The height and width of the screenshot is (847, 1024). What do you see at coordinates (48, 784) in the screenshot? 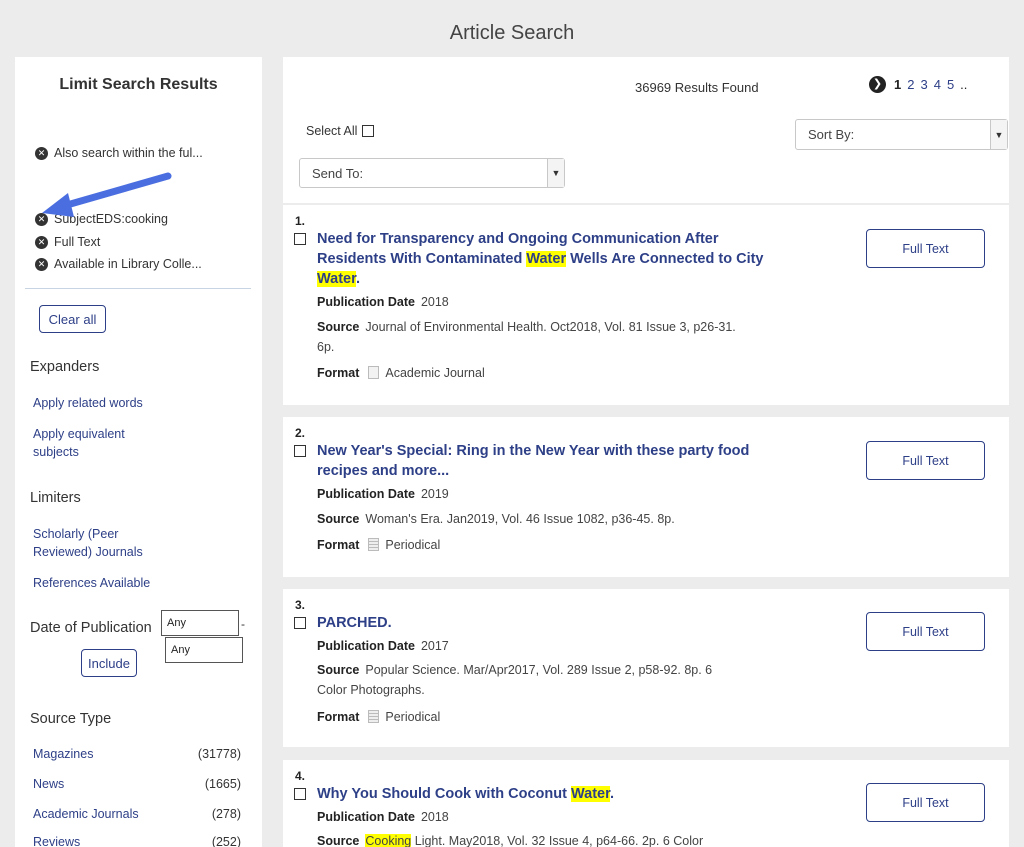
I see `source-type-label: News` at bounding box center [48, 784].